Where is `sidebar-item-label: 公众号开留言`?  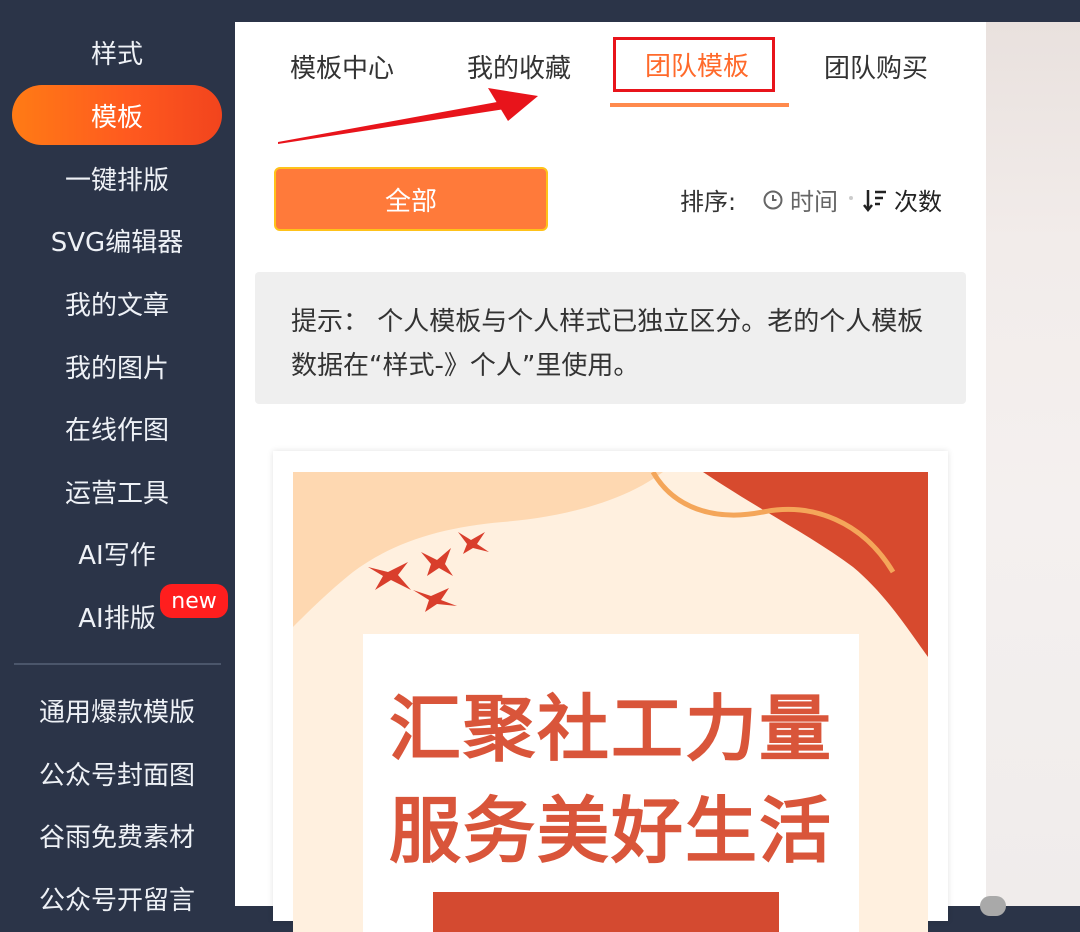 sidebar-item-label: 公众号开留言 is located at coordinates (116, 900).